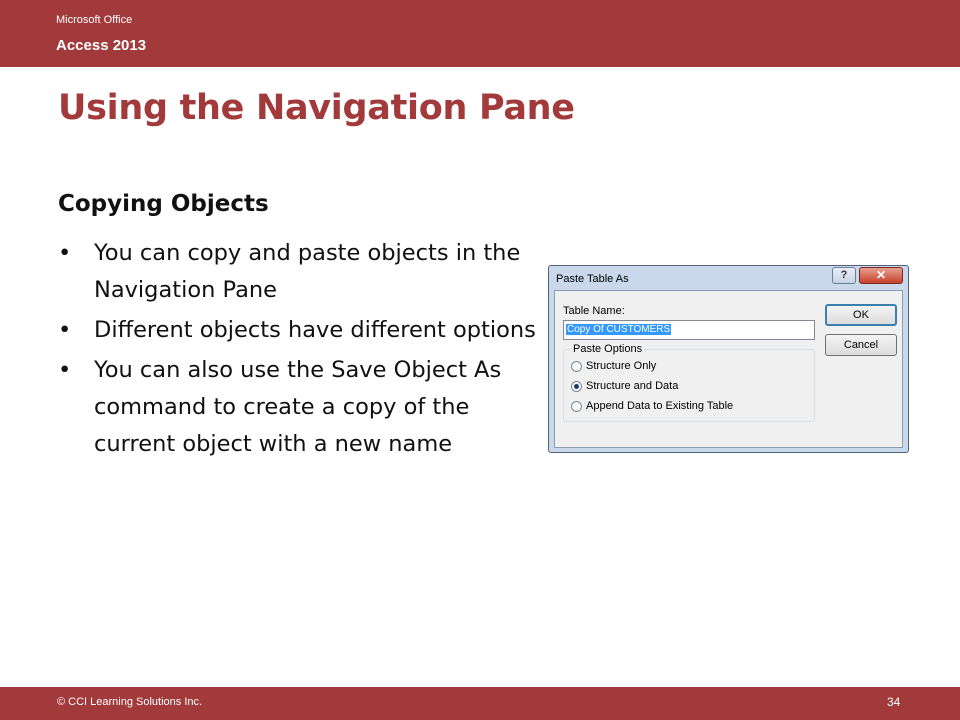  I want to click on radio-structure-and-data: Structure and Data, so click(624, 387).